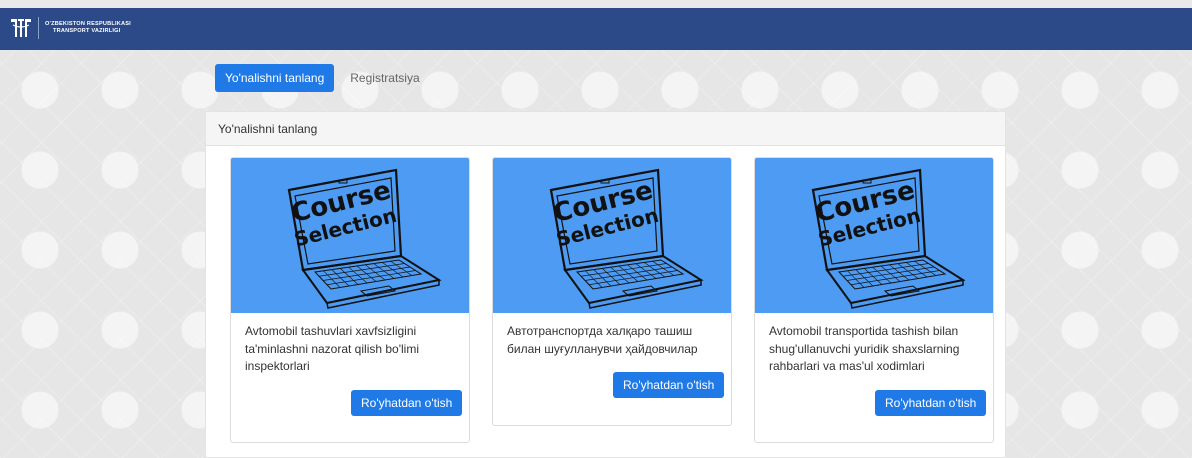 The width and height of the screenshot is (1192, 458). I want to click on panel-title: Yo'nalishni tanlang, so click(605, 129).